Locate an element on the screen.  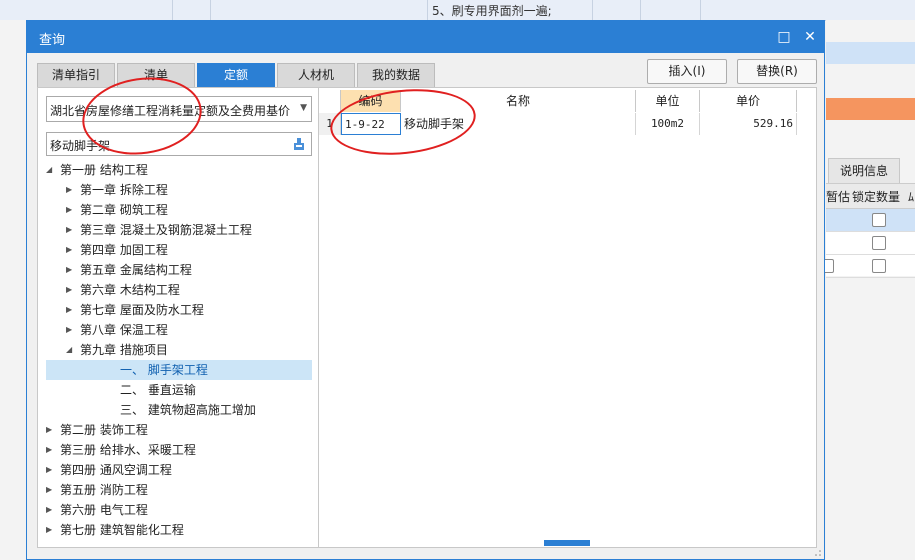
tree-node: ▶ 第六章 木结构工程 is located at coordinates (178, 290).